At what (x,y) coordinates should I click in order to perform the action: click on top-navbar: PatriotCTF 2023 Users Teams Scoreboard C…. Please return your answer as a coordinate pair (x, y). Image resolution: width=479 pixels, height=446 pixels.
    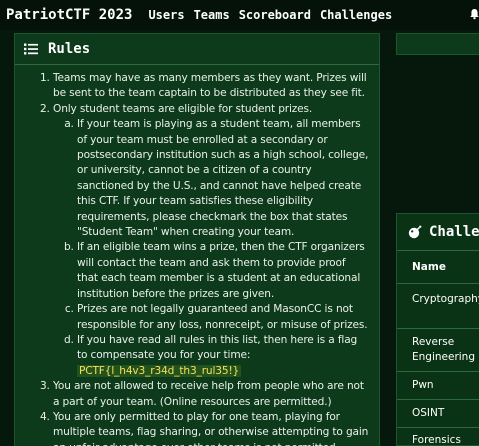
    Looking at the image, I should click on (239, 15).